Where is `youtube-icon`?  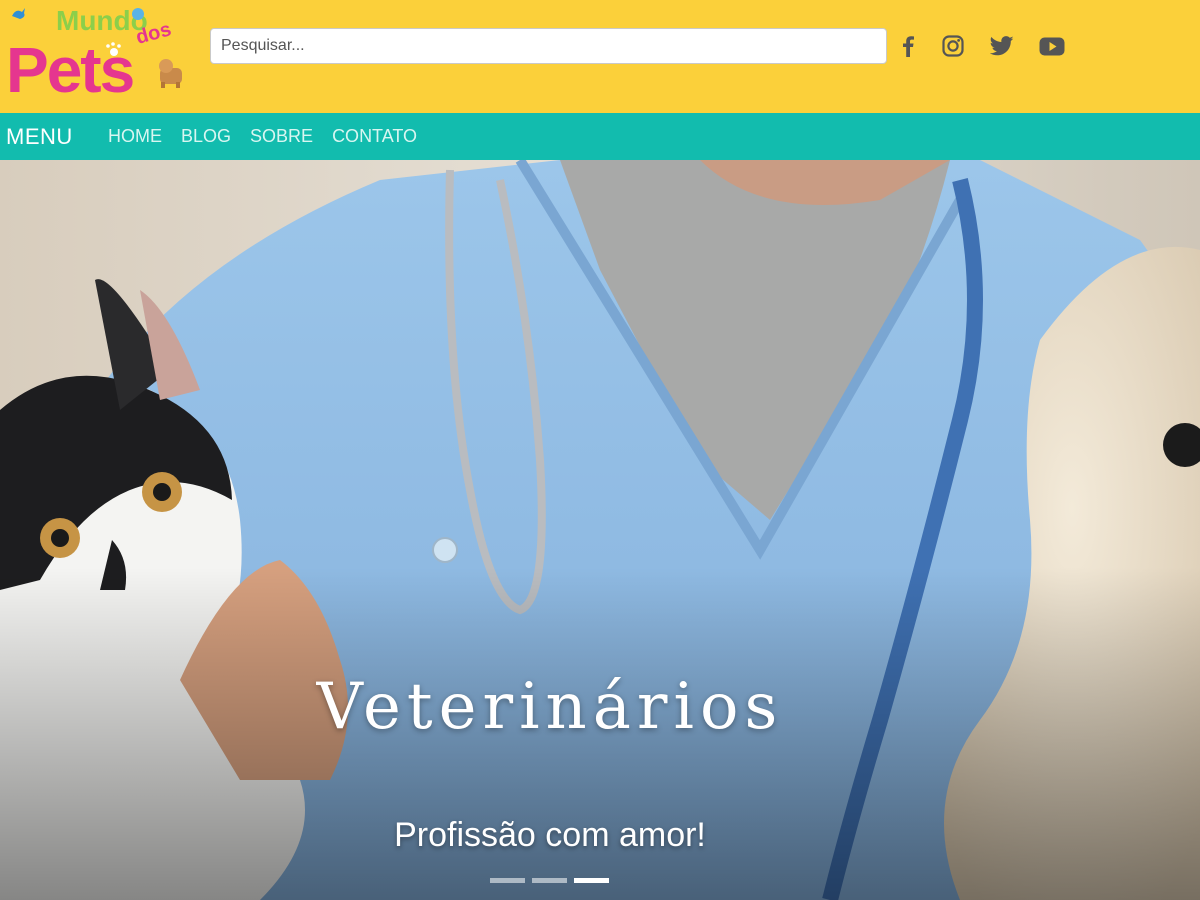 youtube-icon is located at coordinates (1052, 46).